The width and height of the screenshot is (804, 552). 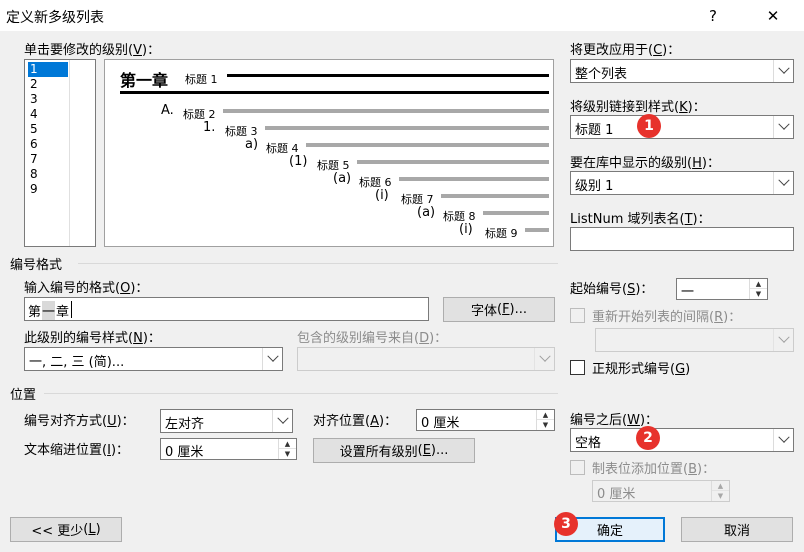 What do you see at coordinates (645, 163) in the screenshot?
I see `gallery-level-label: 要在库中显示的级别(H)：` at bounding box center [645, 163].